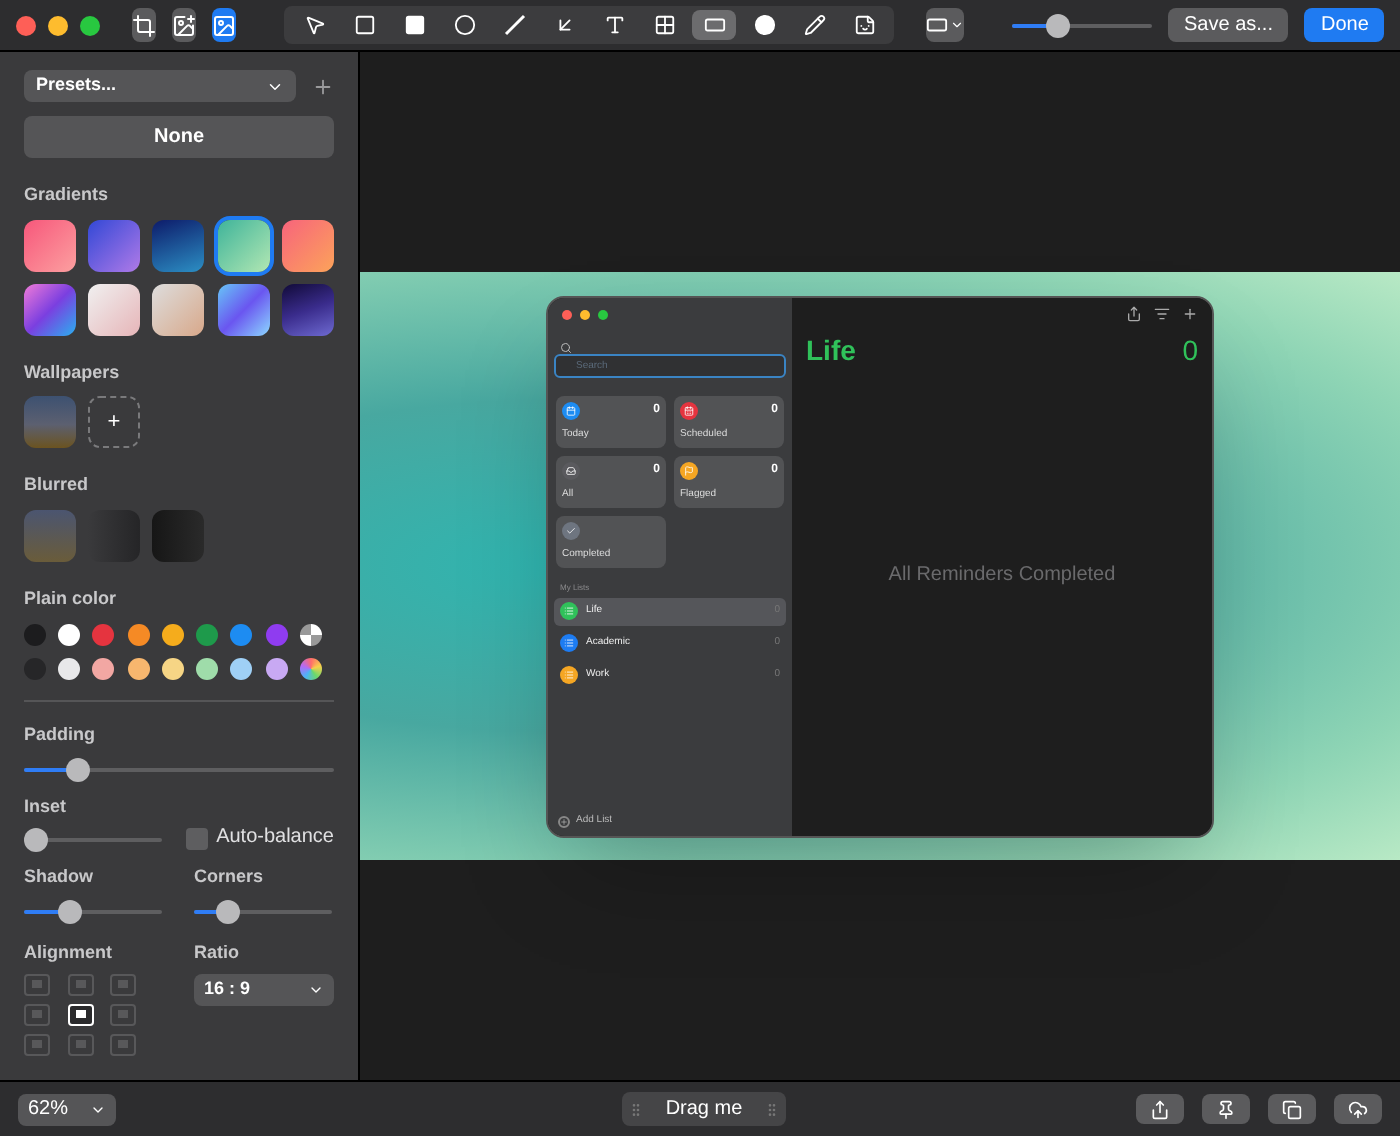 The height and width of the screenshot is (1136, 1400). What do you see at coordinates (614, 25) in the screenshot?
I see `text-icon` at bounding box center [614, 25].